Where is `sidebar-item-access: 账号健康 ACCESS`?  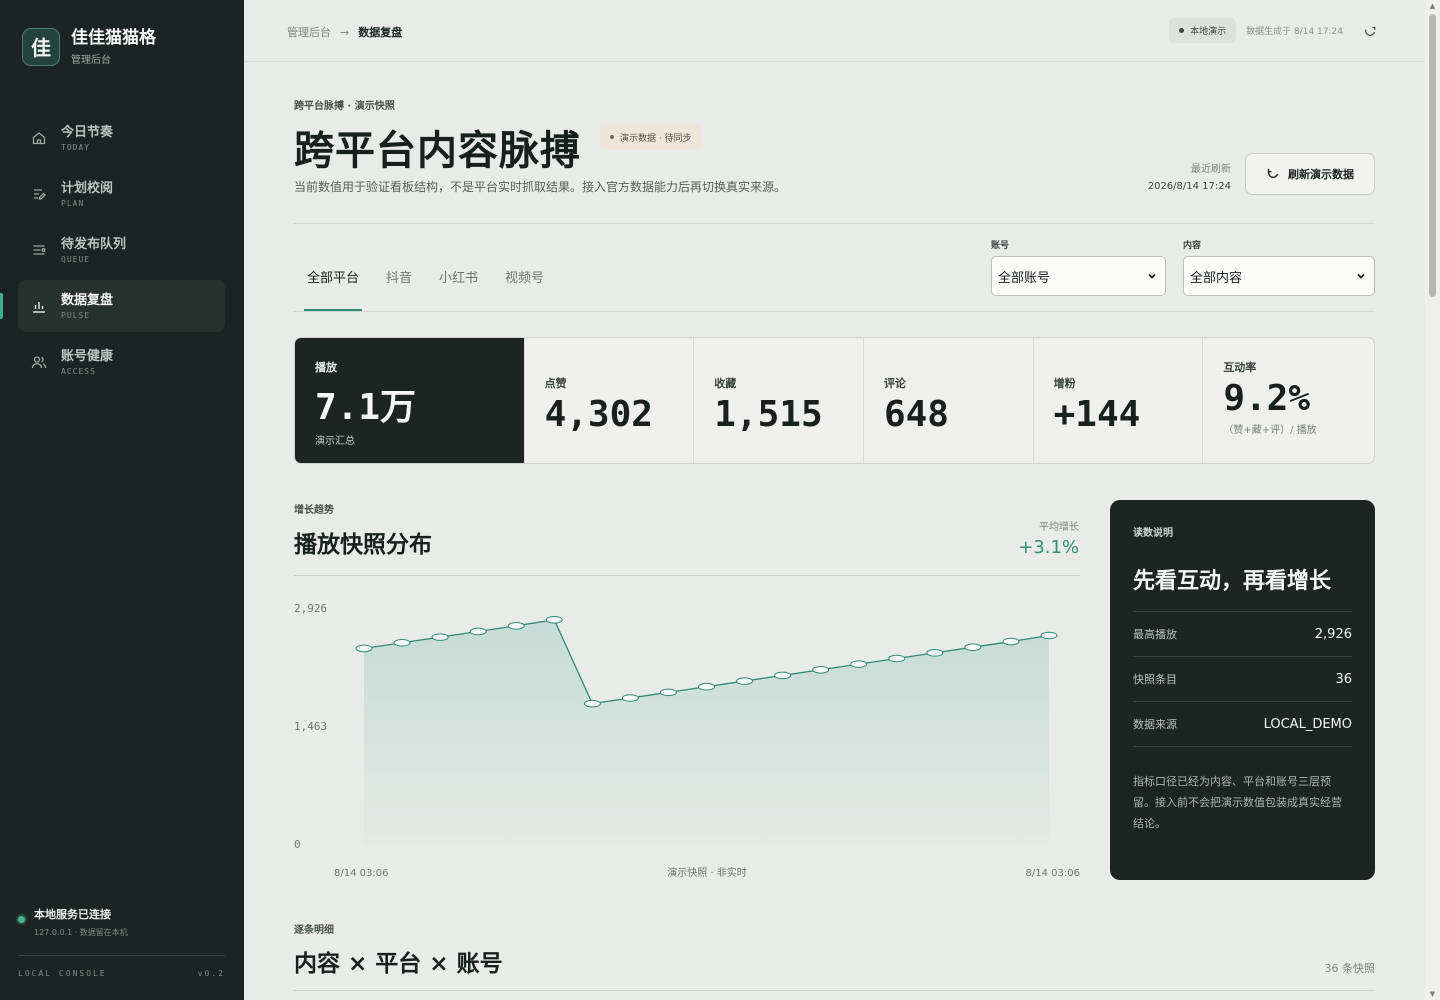 sidebar-item-access: 账号健康 ACCESS is located at coordinates (121, 362).